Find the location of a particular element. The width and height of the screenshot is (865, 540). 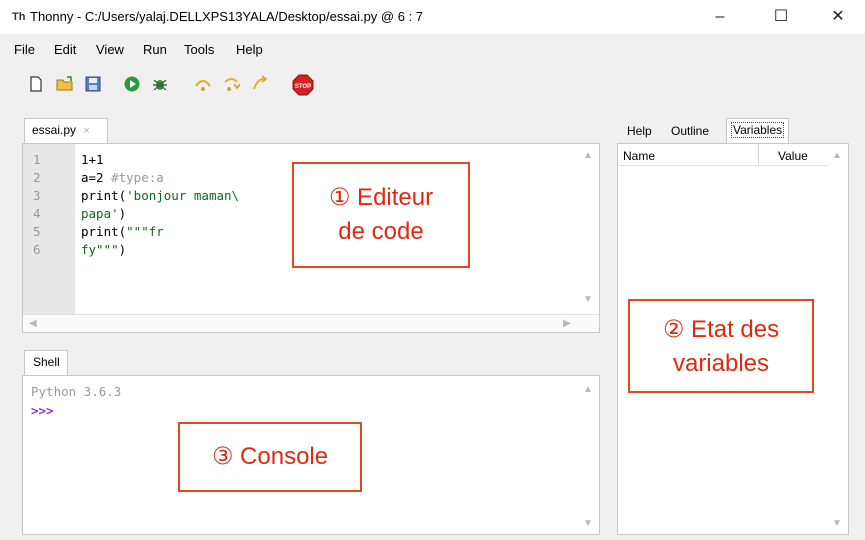

tab-close-icon: × is located at coordinates (86, 131).